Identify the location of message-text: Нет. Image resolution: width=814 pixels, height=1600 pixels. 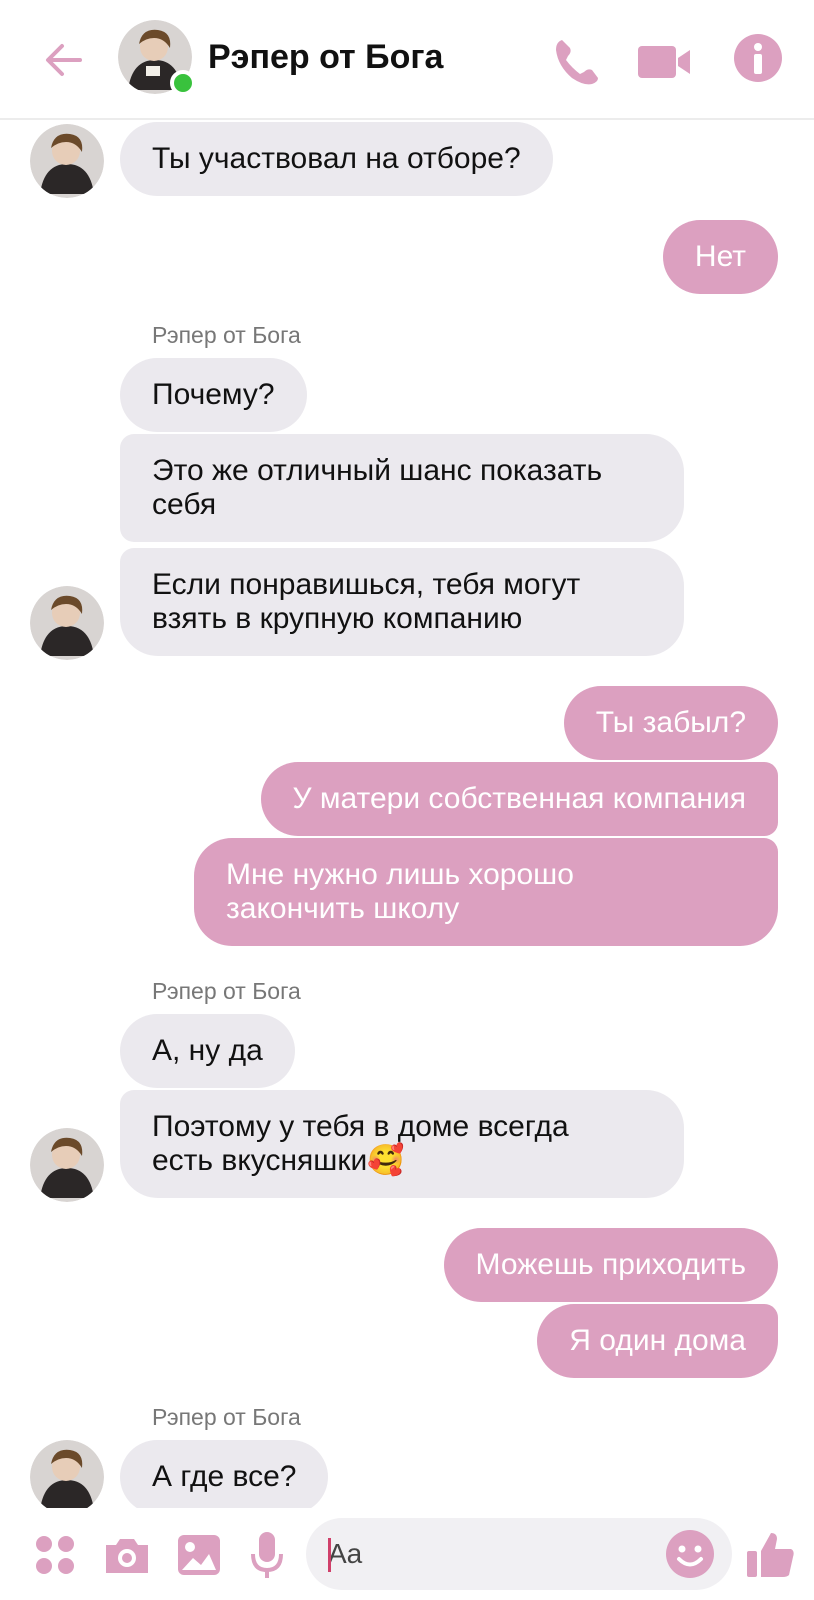
(720, 256).